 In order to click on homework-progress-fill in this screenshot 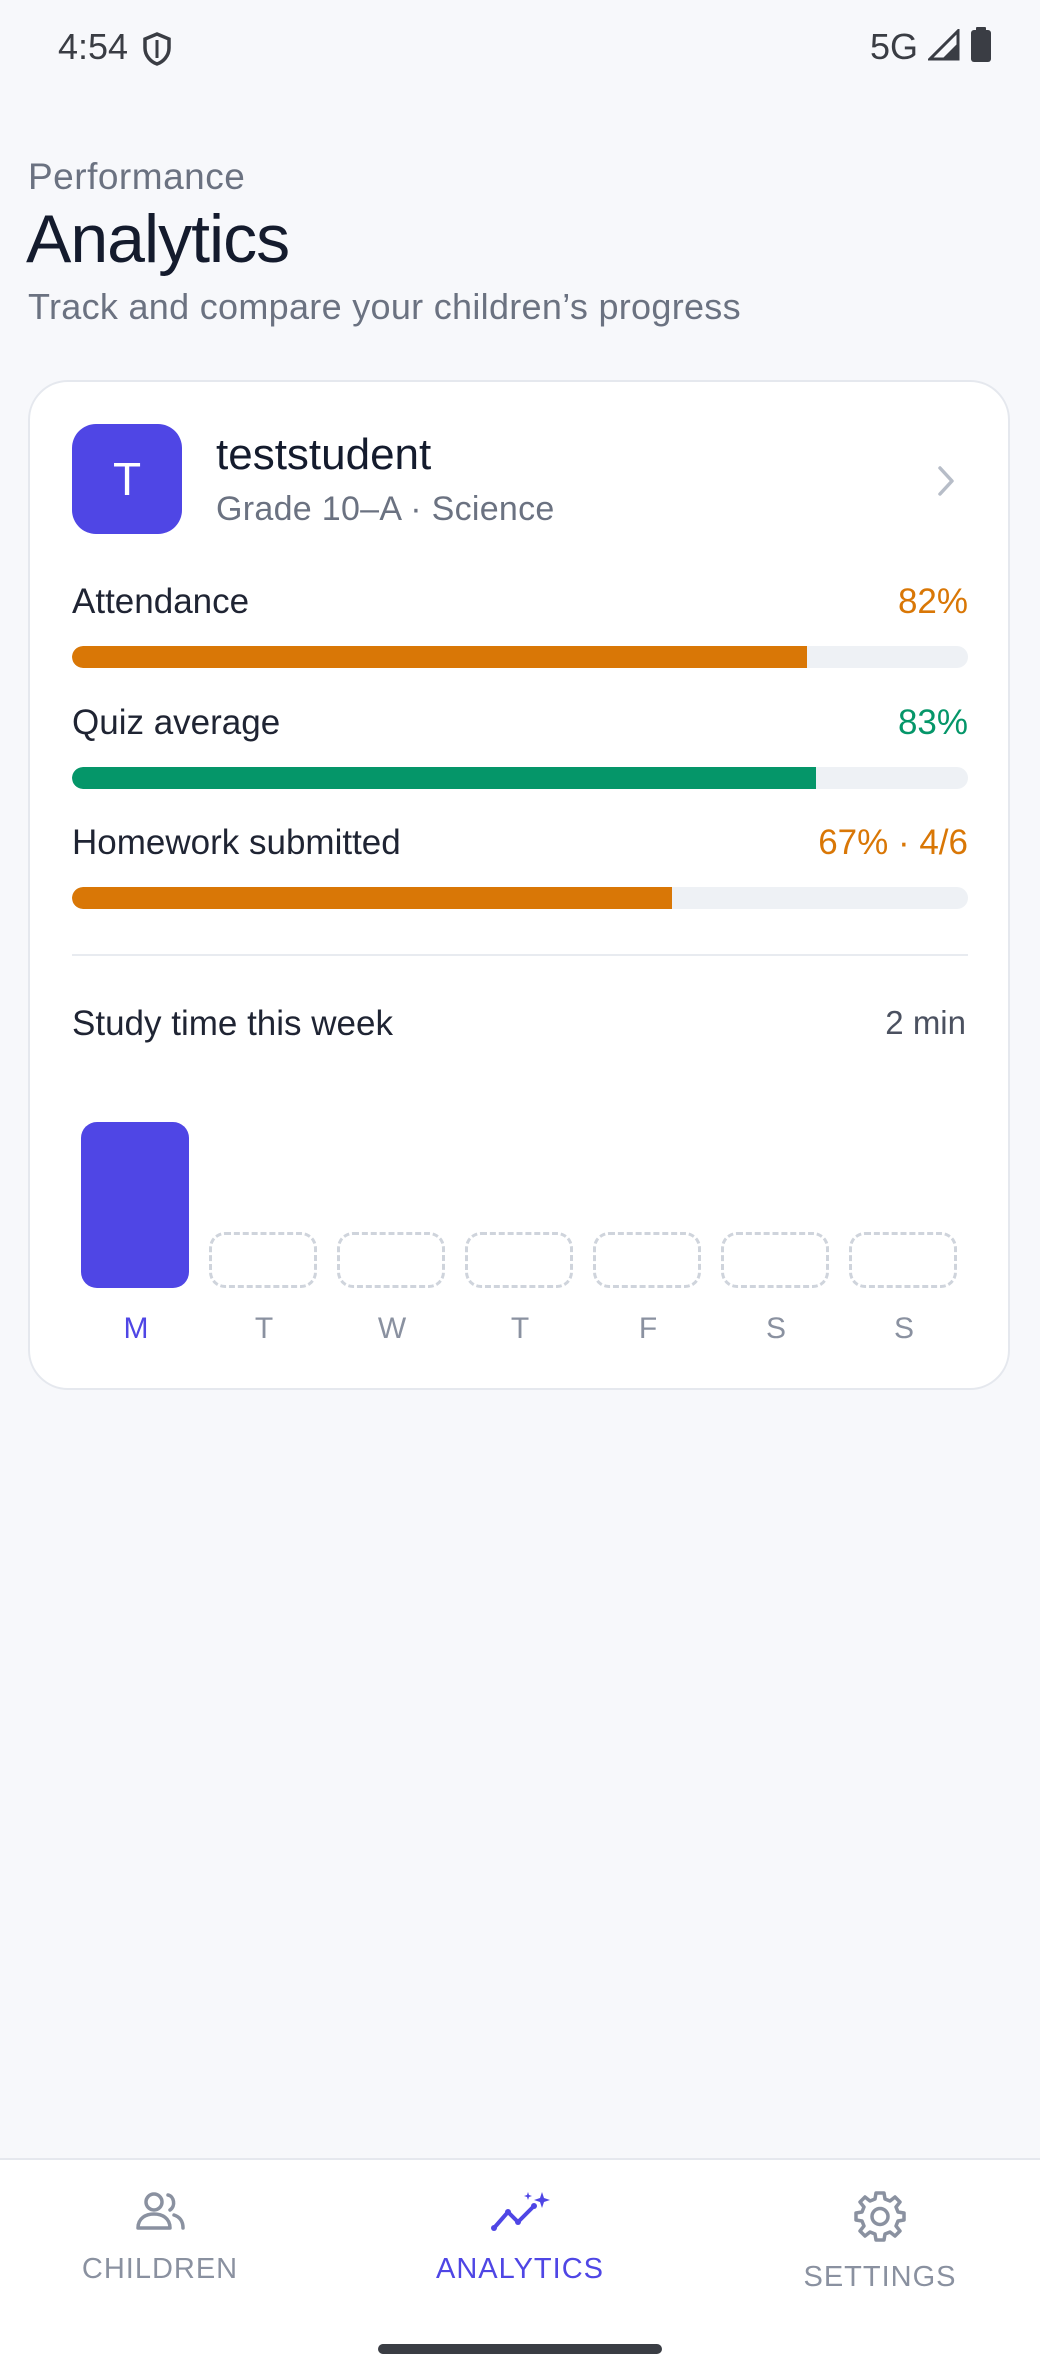, I will do `click(372, 898)`.